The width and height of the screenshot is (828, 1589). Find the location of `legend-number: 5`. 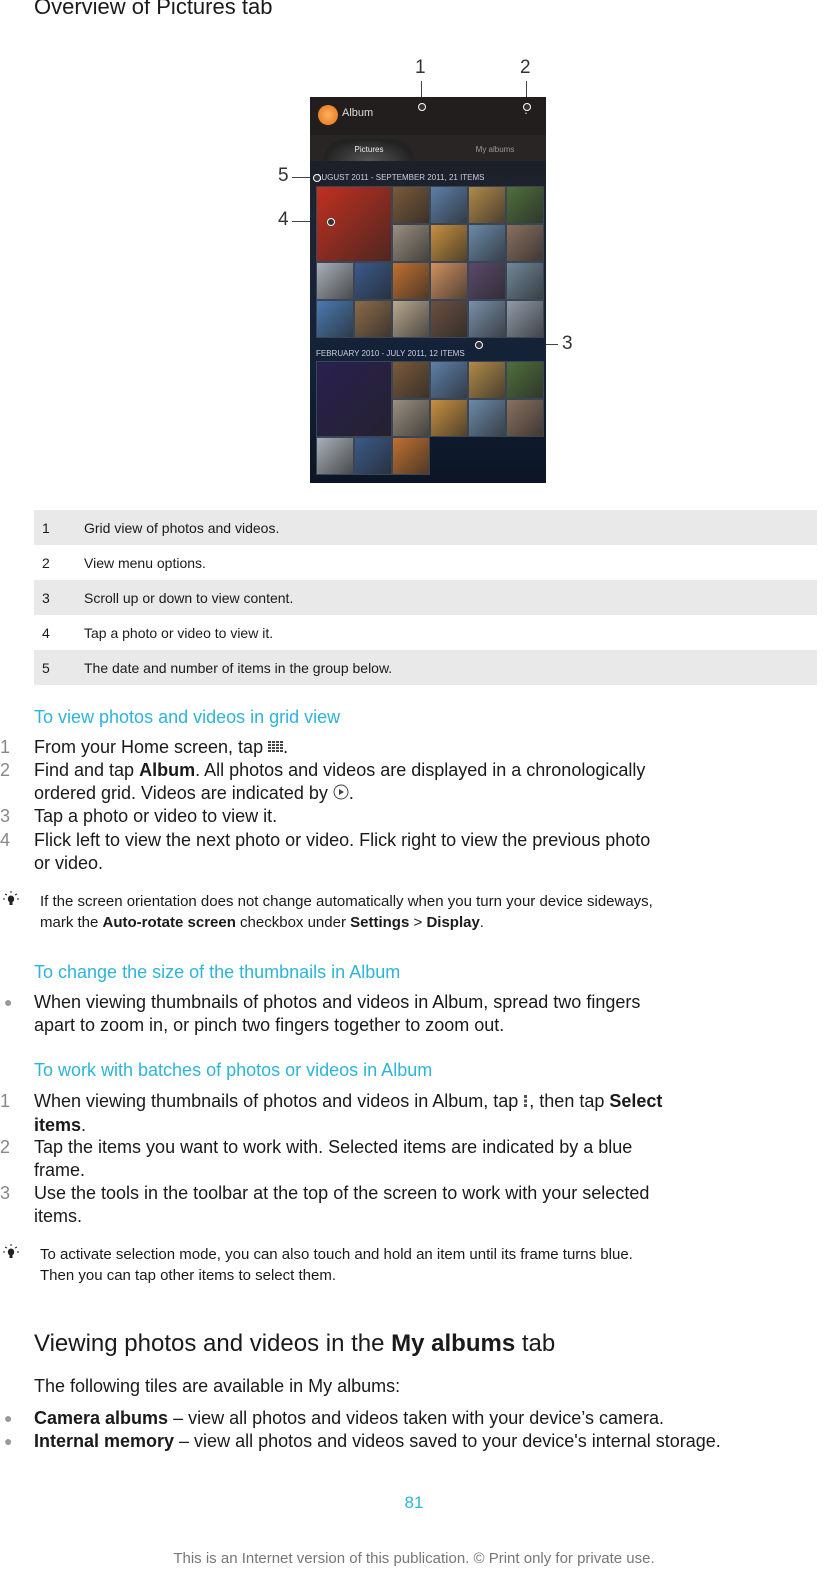

legend-number: 5 is located at coordinates (46, 667).